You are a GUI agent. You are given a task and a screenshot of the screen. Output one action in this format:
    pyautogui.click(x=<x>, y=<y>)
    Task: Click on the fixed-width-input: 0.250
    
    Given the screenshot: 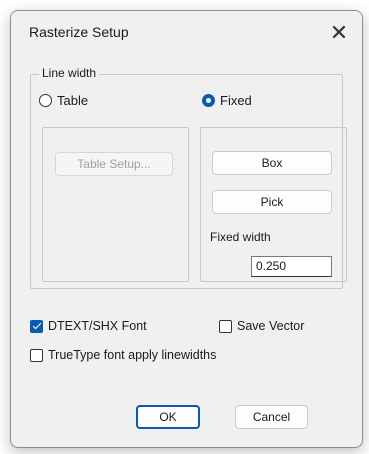 What is the action you would take?
    pyautogui.click(x=291, y=266)
    